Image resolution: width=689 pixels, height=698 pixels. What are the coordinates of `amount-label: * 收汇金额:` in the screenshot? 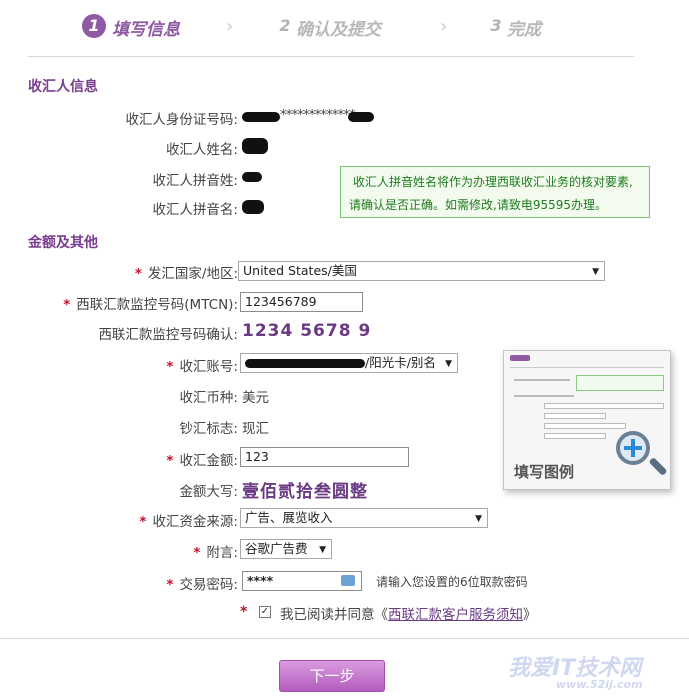 It's located at (149, 459).